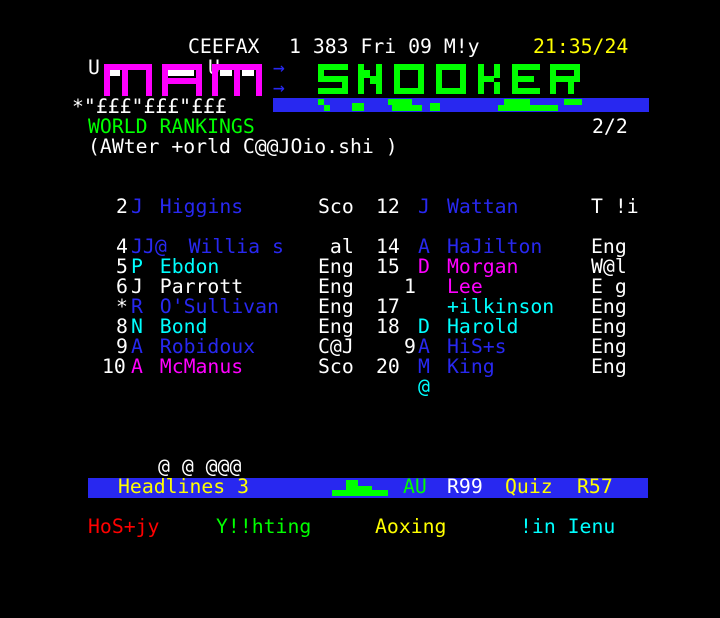 The image size is (720, 618). Describe the element at coordinates (483, 206) in the screenshot. I see `player-name: Wattan` at that location.